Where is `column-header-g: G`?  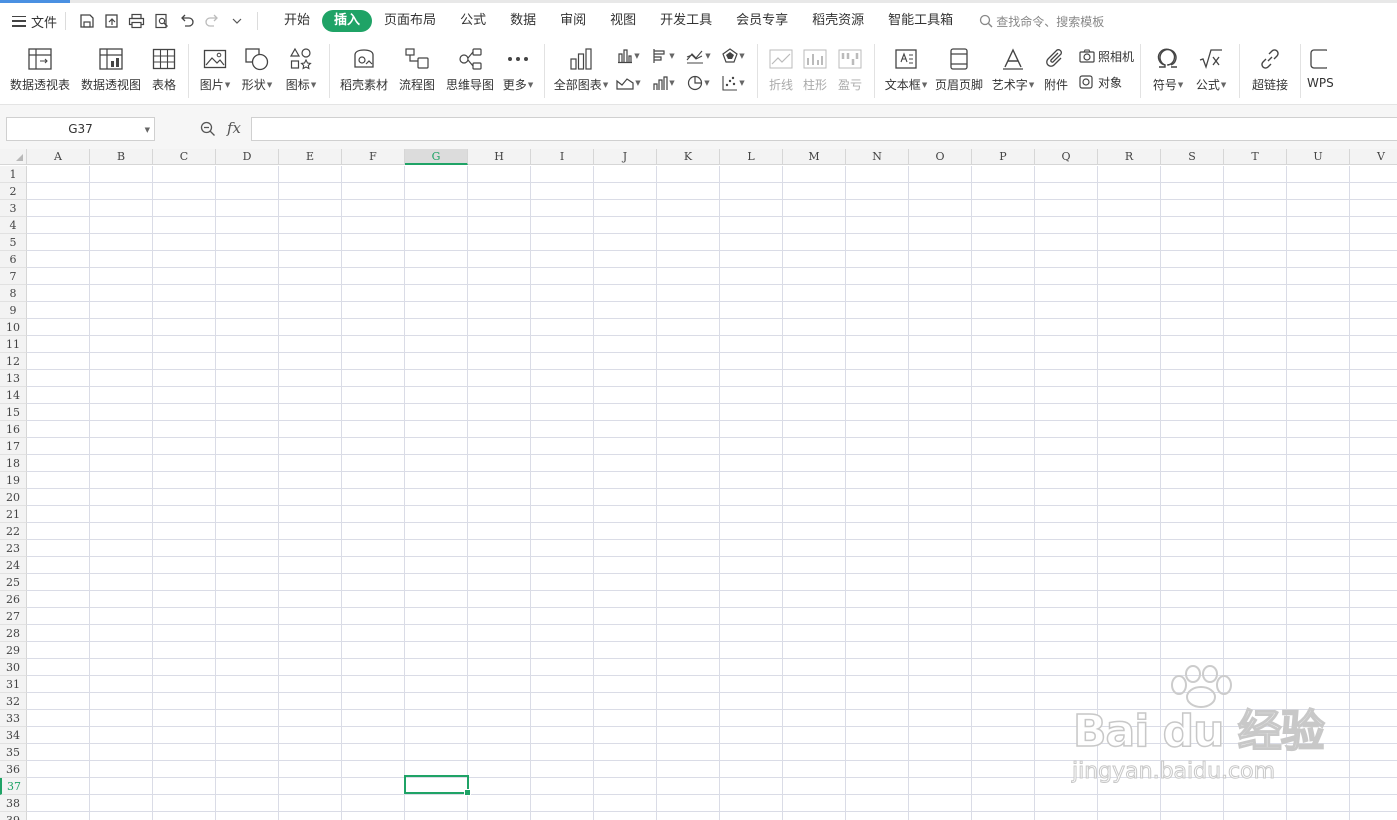
column-header-g: G is located at coordinates (436, 157).